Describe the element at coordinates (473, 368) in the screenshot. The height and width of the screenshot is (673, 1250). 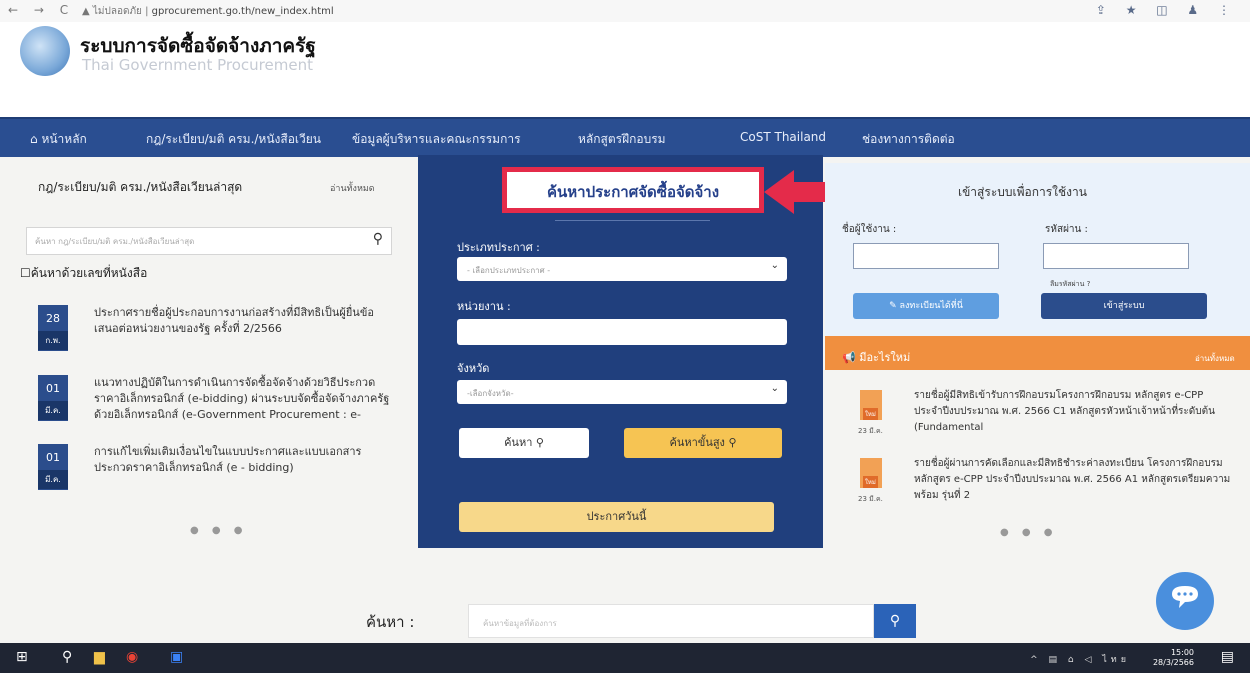
I see `province-label: จังหวัด` at that location.